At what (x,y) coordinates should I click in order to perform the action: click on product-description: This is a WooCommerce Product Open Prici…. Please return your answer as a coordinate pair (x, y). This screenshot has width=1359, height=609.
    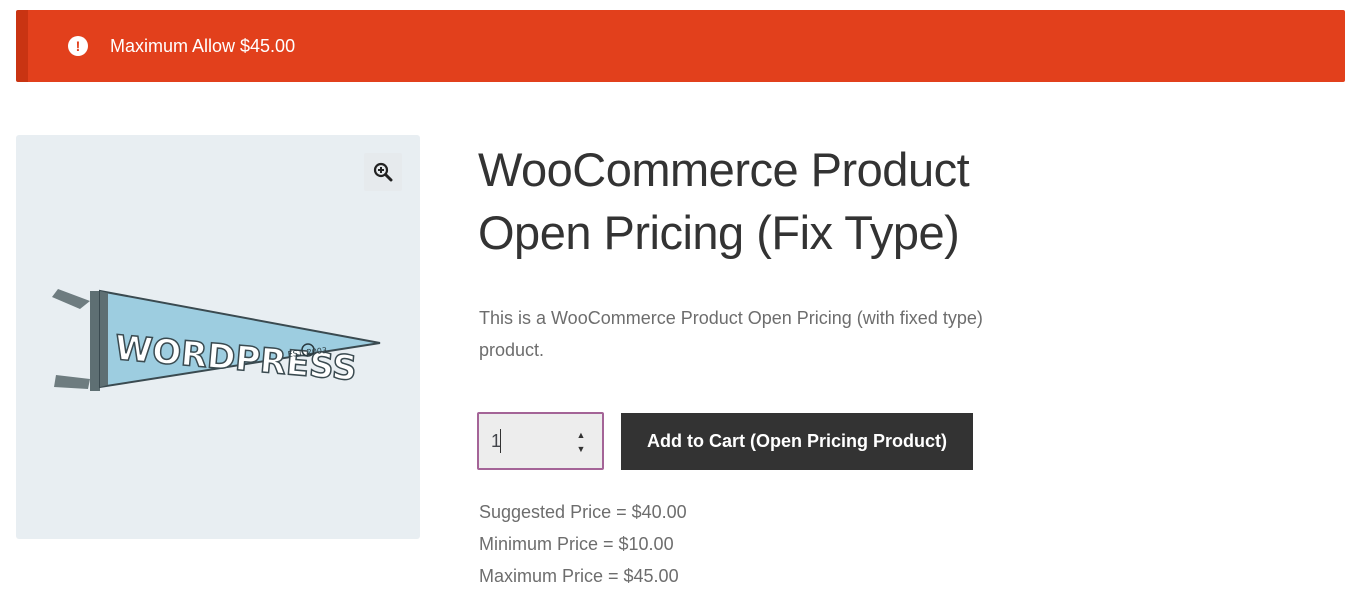
    Looking at the image, I should click on (731, 334).